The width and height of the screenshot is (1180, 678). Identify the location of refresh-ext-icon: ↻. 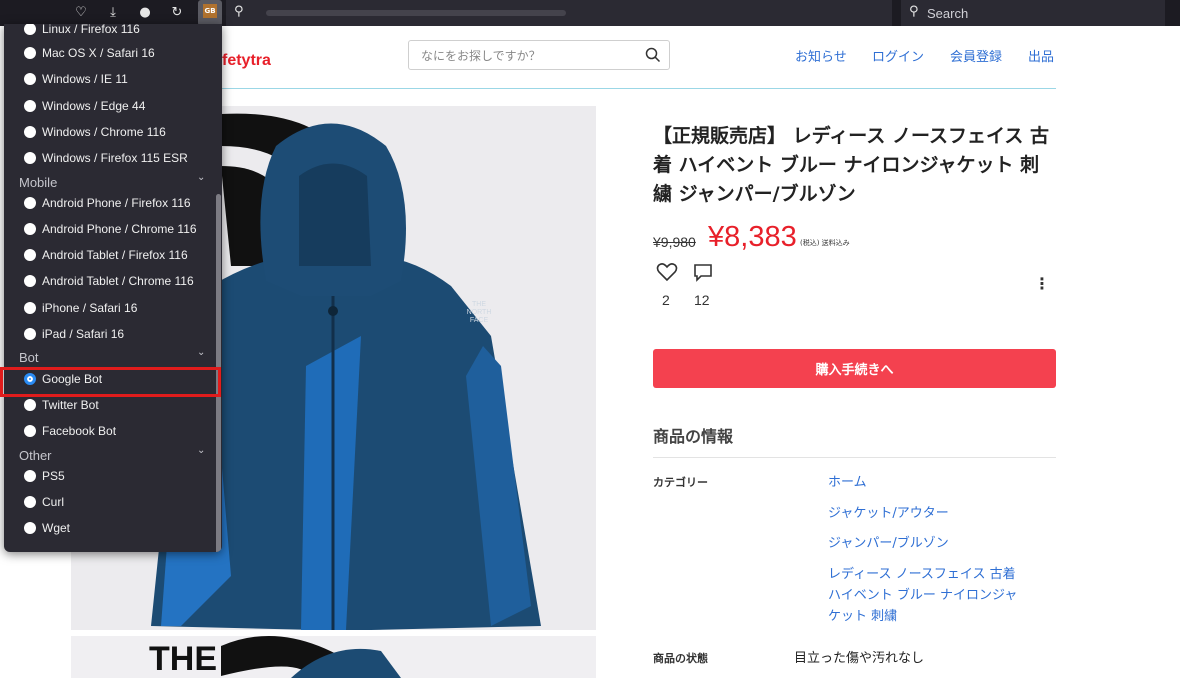
(177, 13).